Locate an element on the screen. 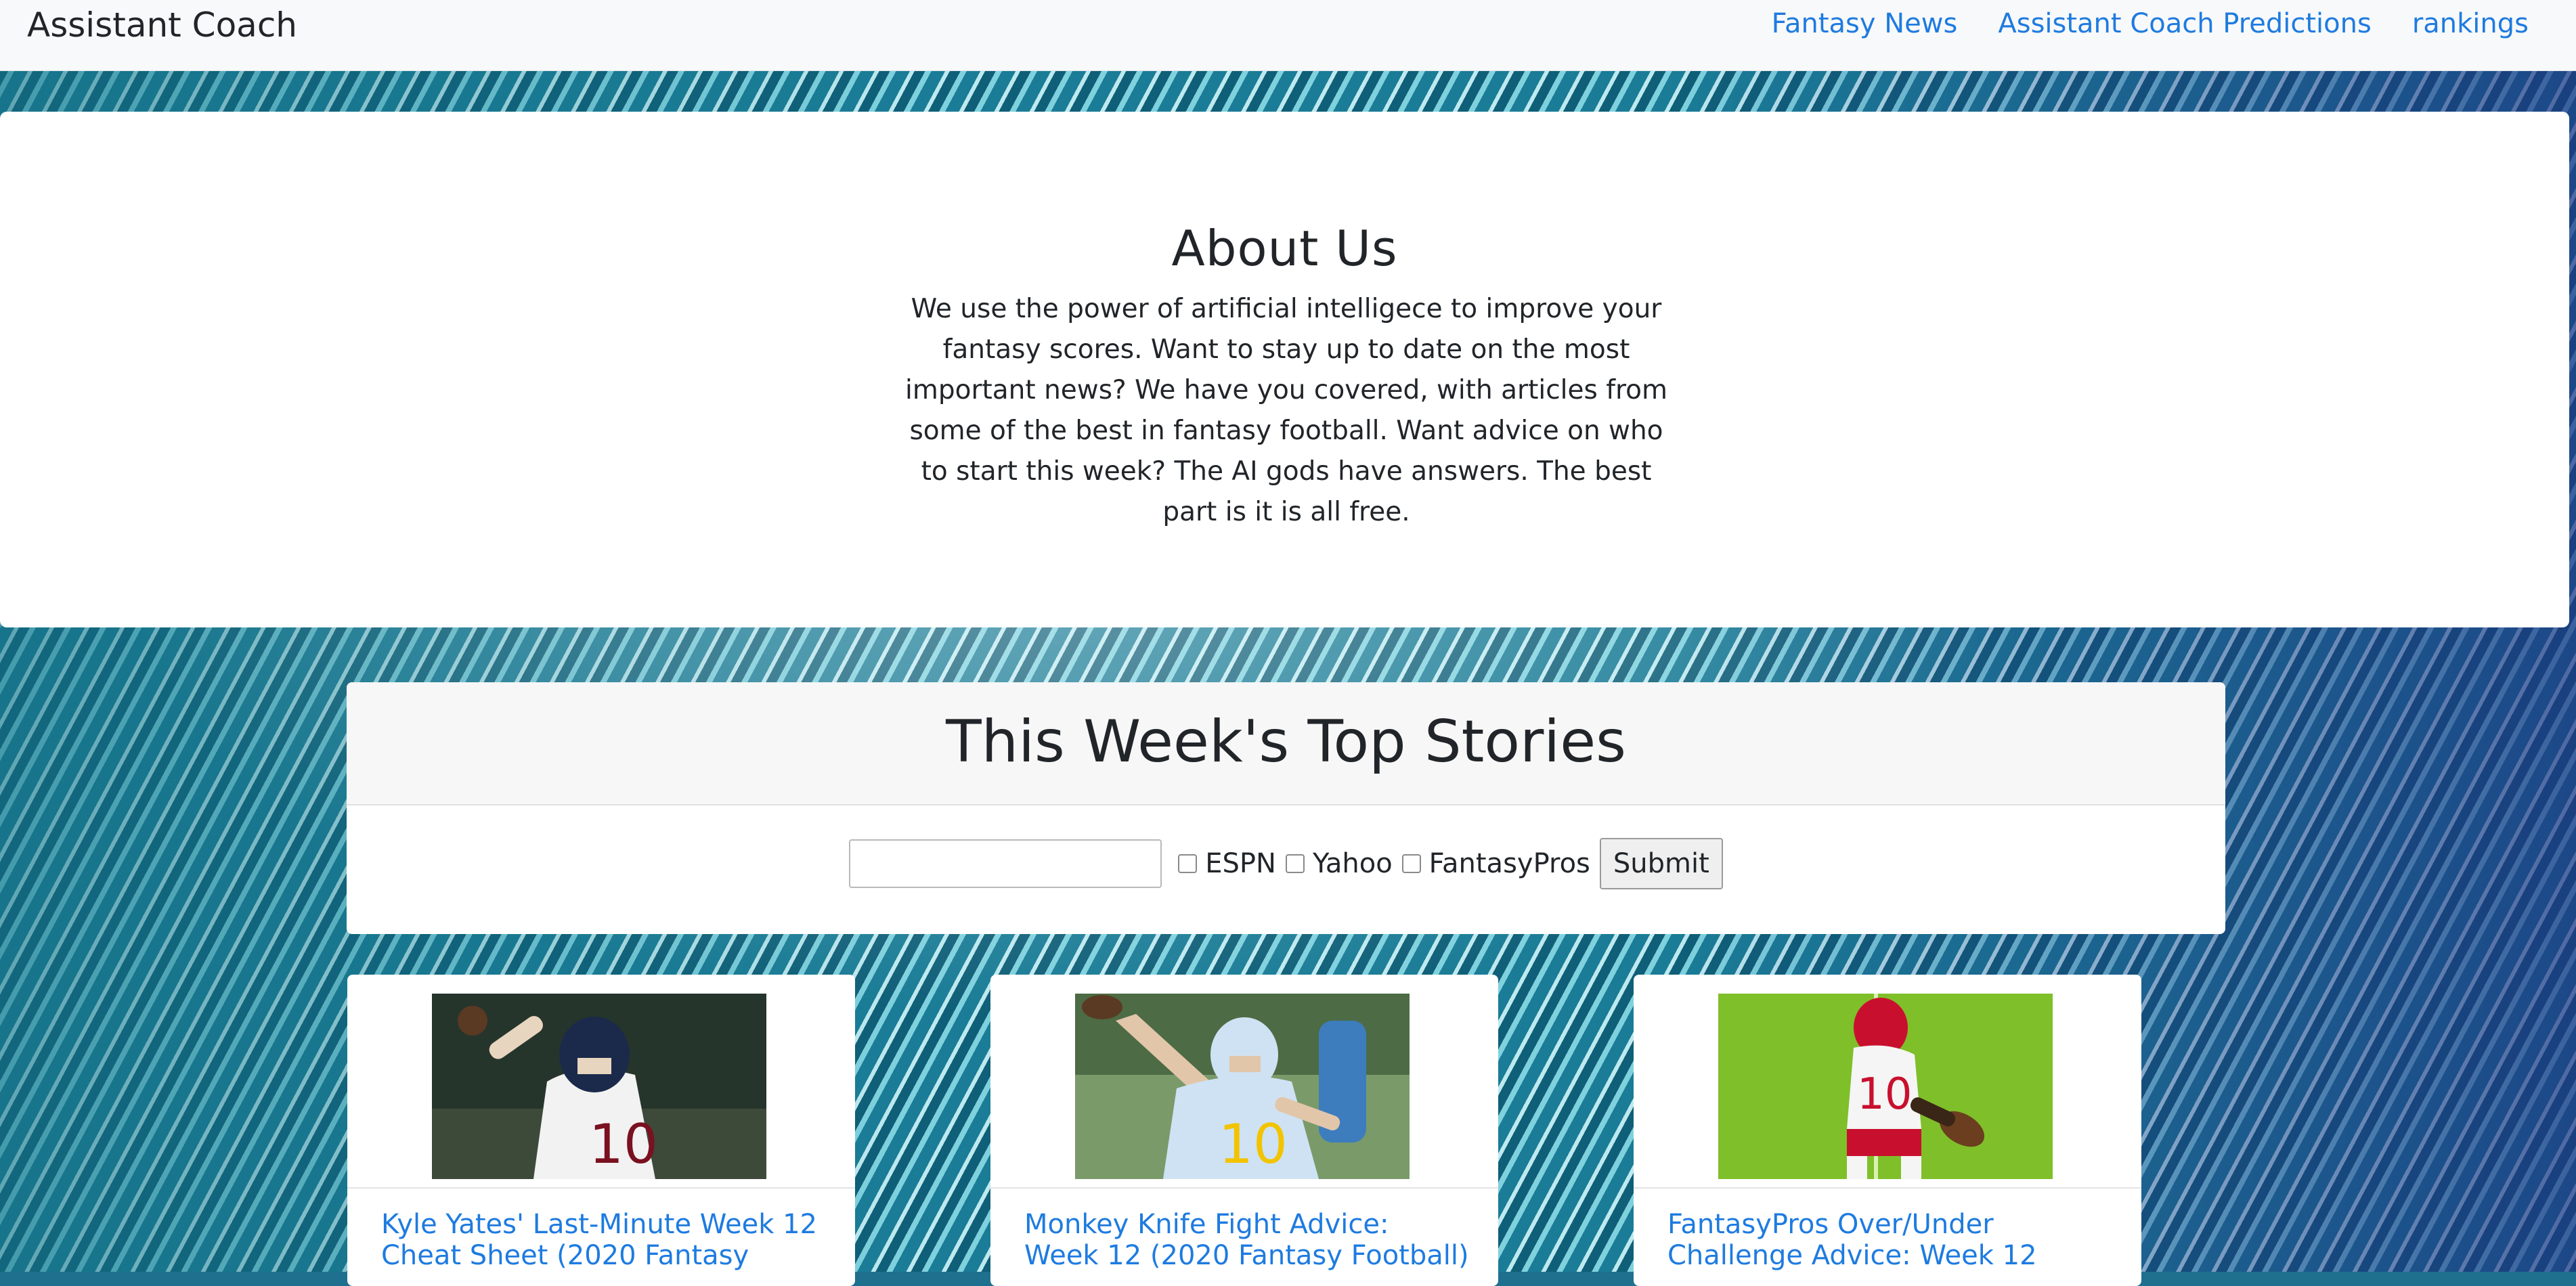  fantasypros-checkbox is located at coordinates (1411, 864).